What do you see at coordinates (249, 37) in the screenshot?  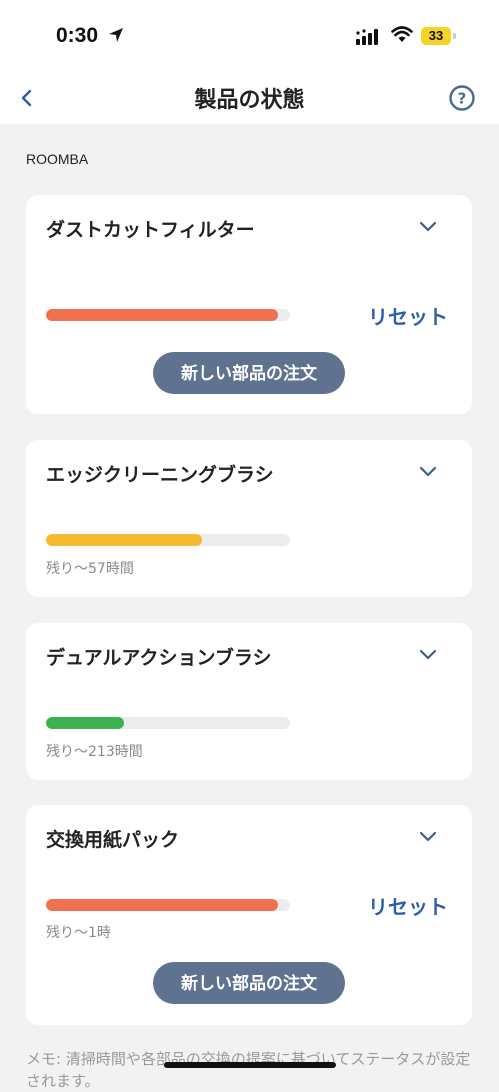 I see `status-bar: 0:30 33` at bounding box center [249, 37].